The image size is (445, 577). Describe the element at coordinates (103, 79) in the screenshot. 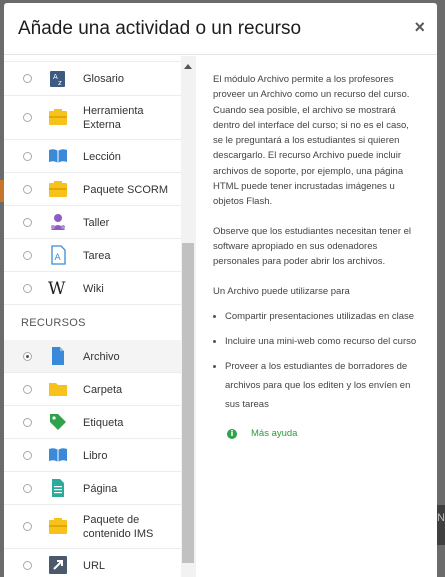

I see `option-label: Glosario` at that location.